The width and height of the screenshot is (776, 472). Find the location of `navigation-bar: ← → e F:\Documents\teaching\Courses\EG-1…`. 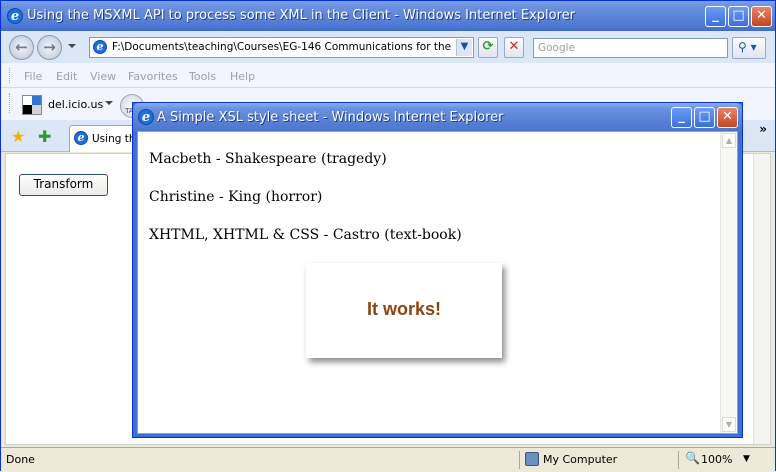

navigation-bar: ← → e F:\Documents\teaching\Courses\EG-1… is located at coordinates (388, 47).